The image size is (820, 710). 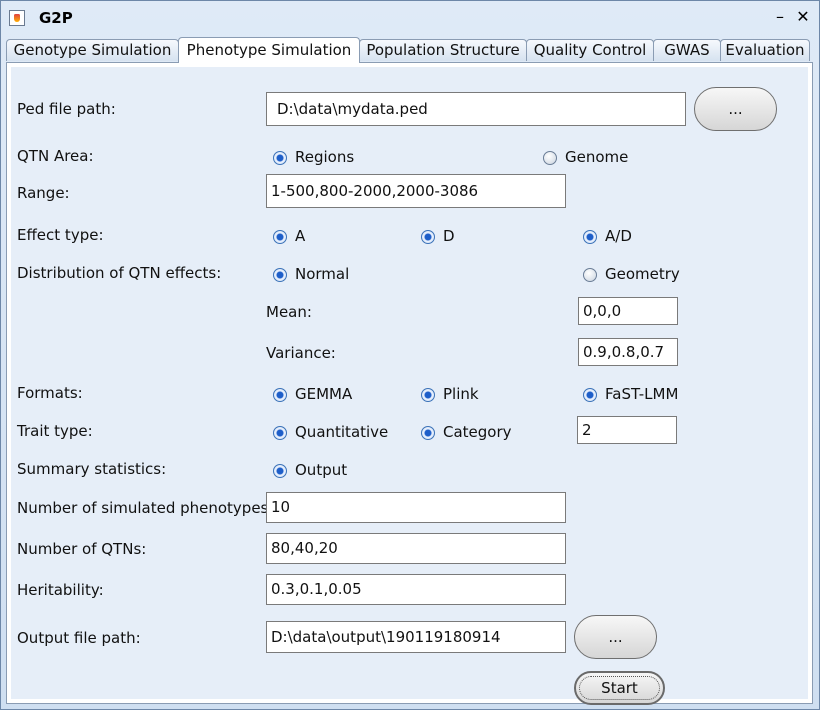 I want to click on tab-evaluation: Evaluation, so click(x=765, y=50).